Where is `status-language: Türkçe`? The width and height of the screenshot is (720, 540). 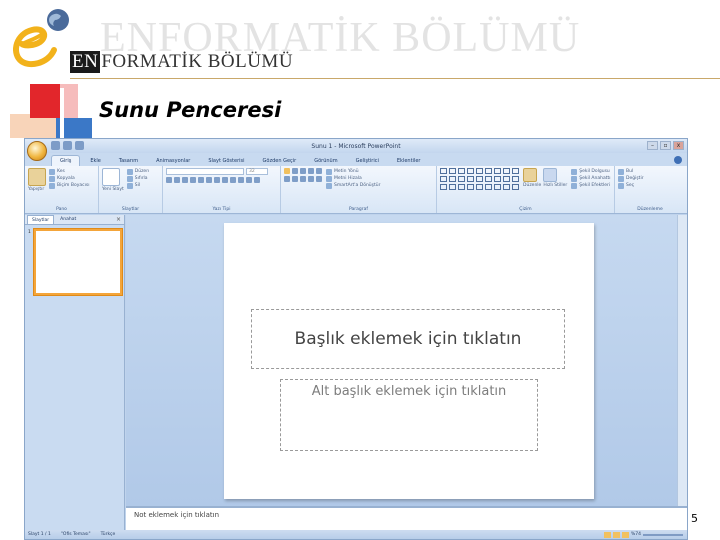 status-language: Türkçe is located at coordinates (108, 534).